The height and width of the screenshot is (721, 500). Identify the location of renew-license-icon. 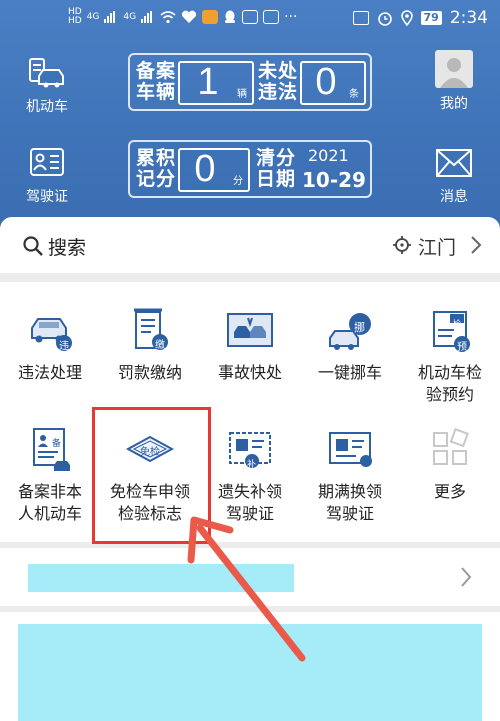
(350, 450).